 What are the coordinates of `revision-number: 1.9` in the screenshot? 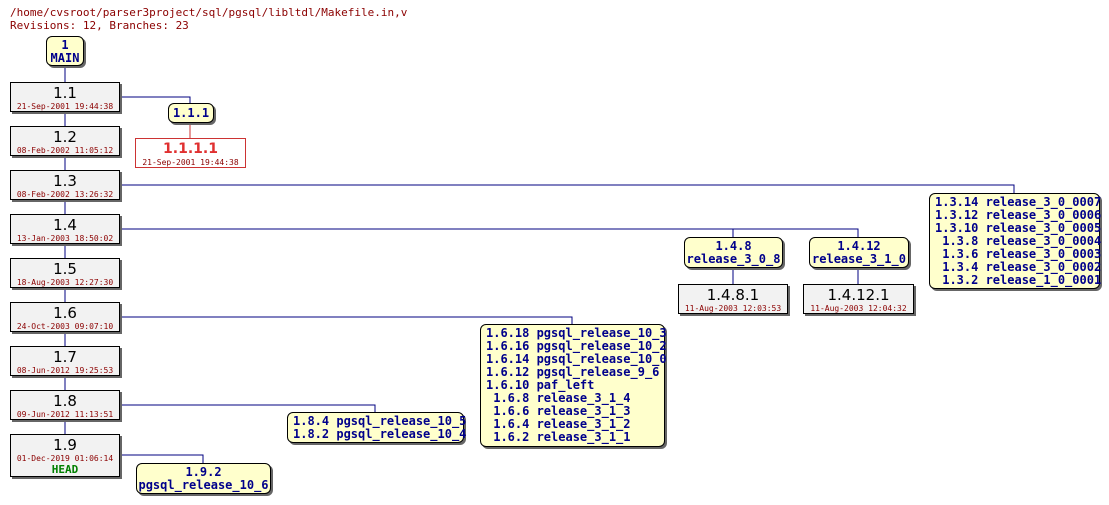 It's located at (65, 445).